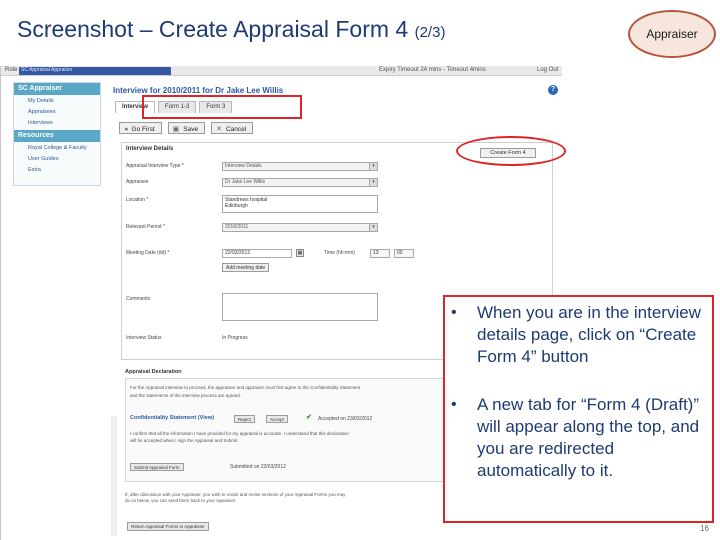 The height and width of the screenshot is (540, 720). I want to click on appraisee-value: Dr Jake Lee Willis, so click(245, 182).